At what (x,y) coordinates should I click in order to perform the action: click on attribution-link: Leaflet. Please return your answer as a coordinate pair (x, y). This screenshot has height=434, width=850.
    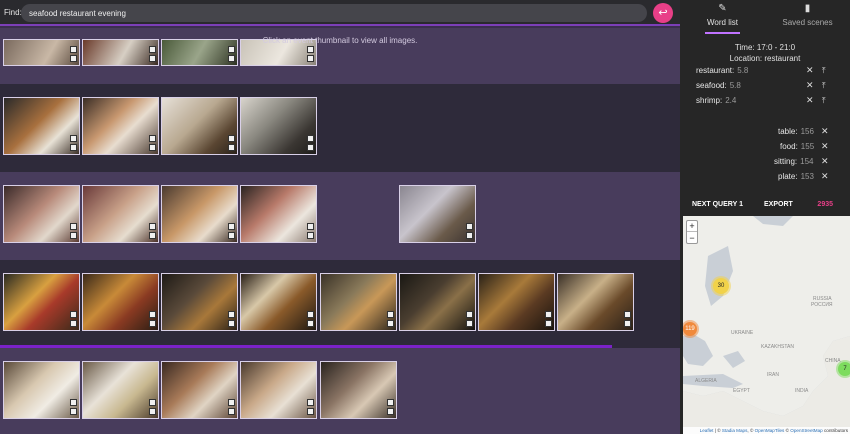
    Looking at the image, I should click on (707, 430).